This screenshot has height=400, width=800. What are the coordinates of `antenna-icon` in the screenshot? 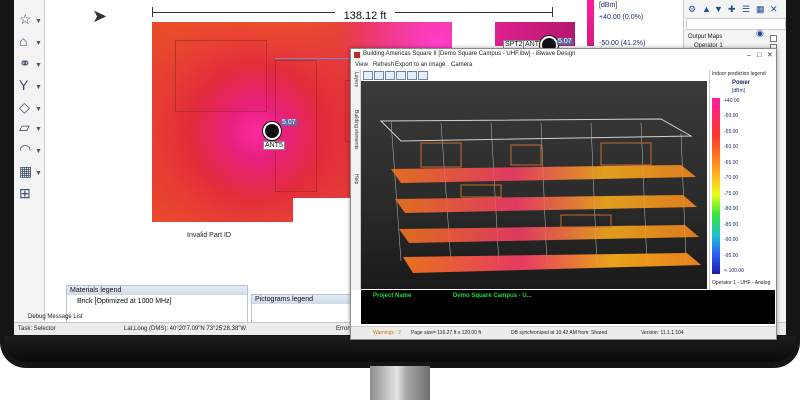 It's located at (272, 131).